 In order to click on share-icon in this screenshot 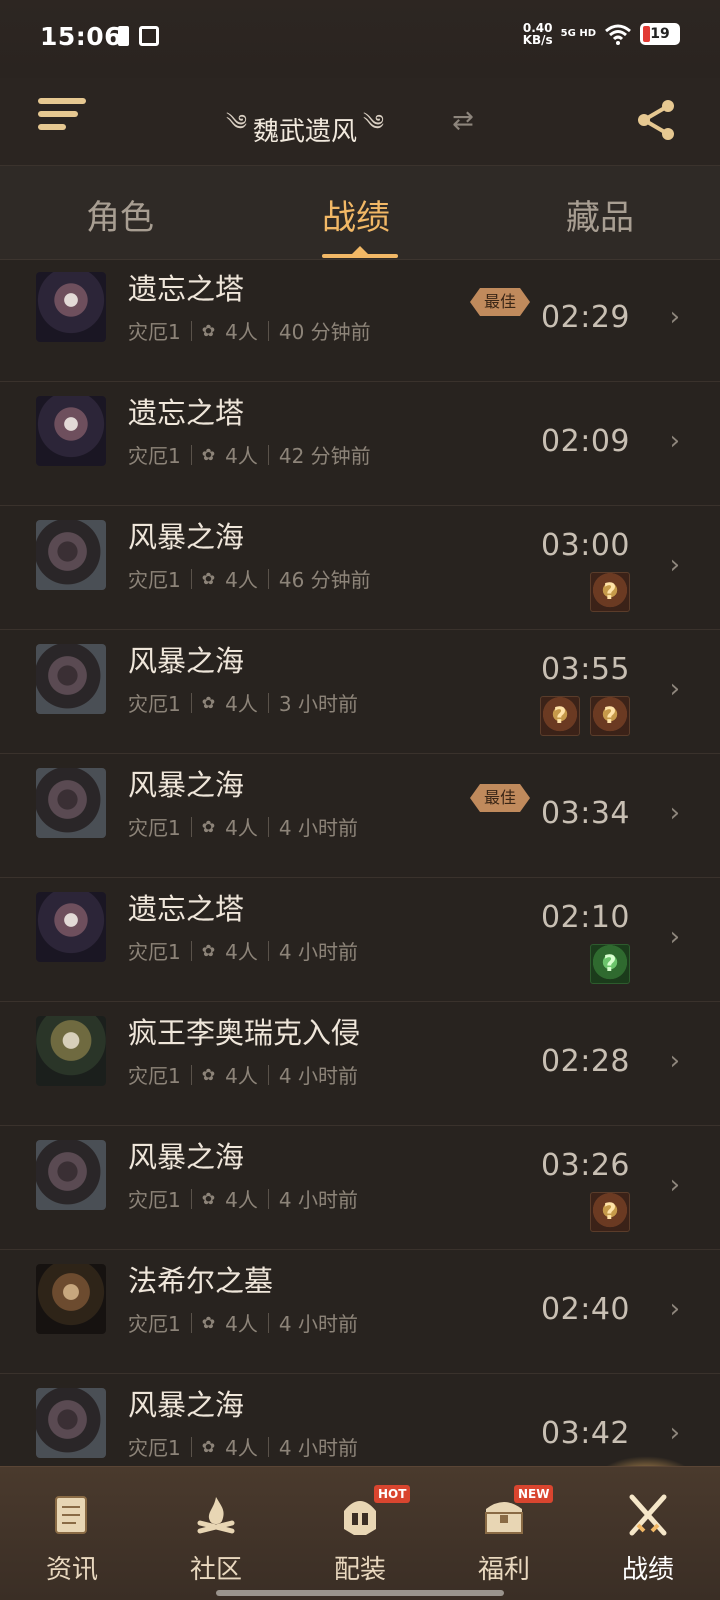, I will do `click(656, 120)`.